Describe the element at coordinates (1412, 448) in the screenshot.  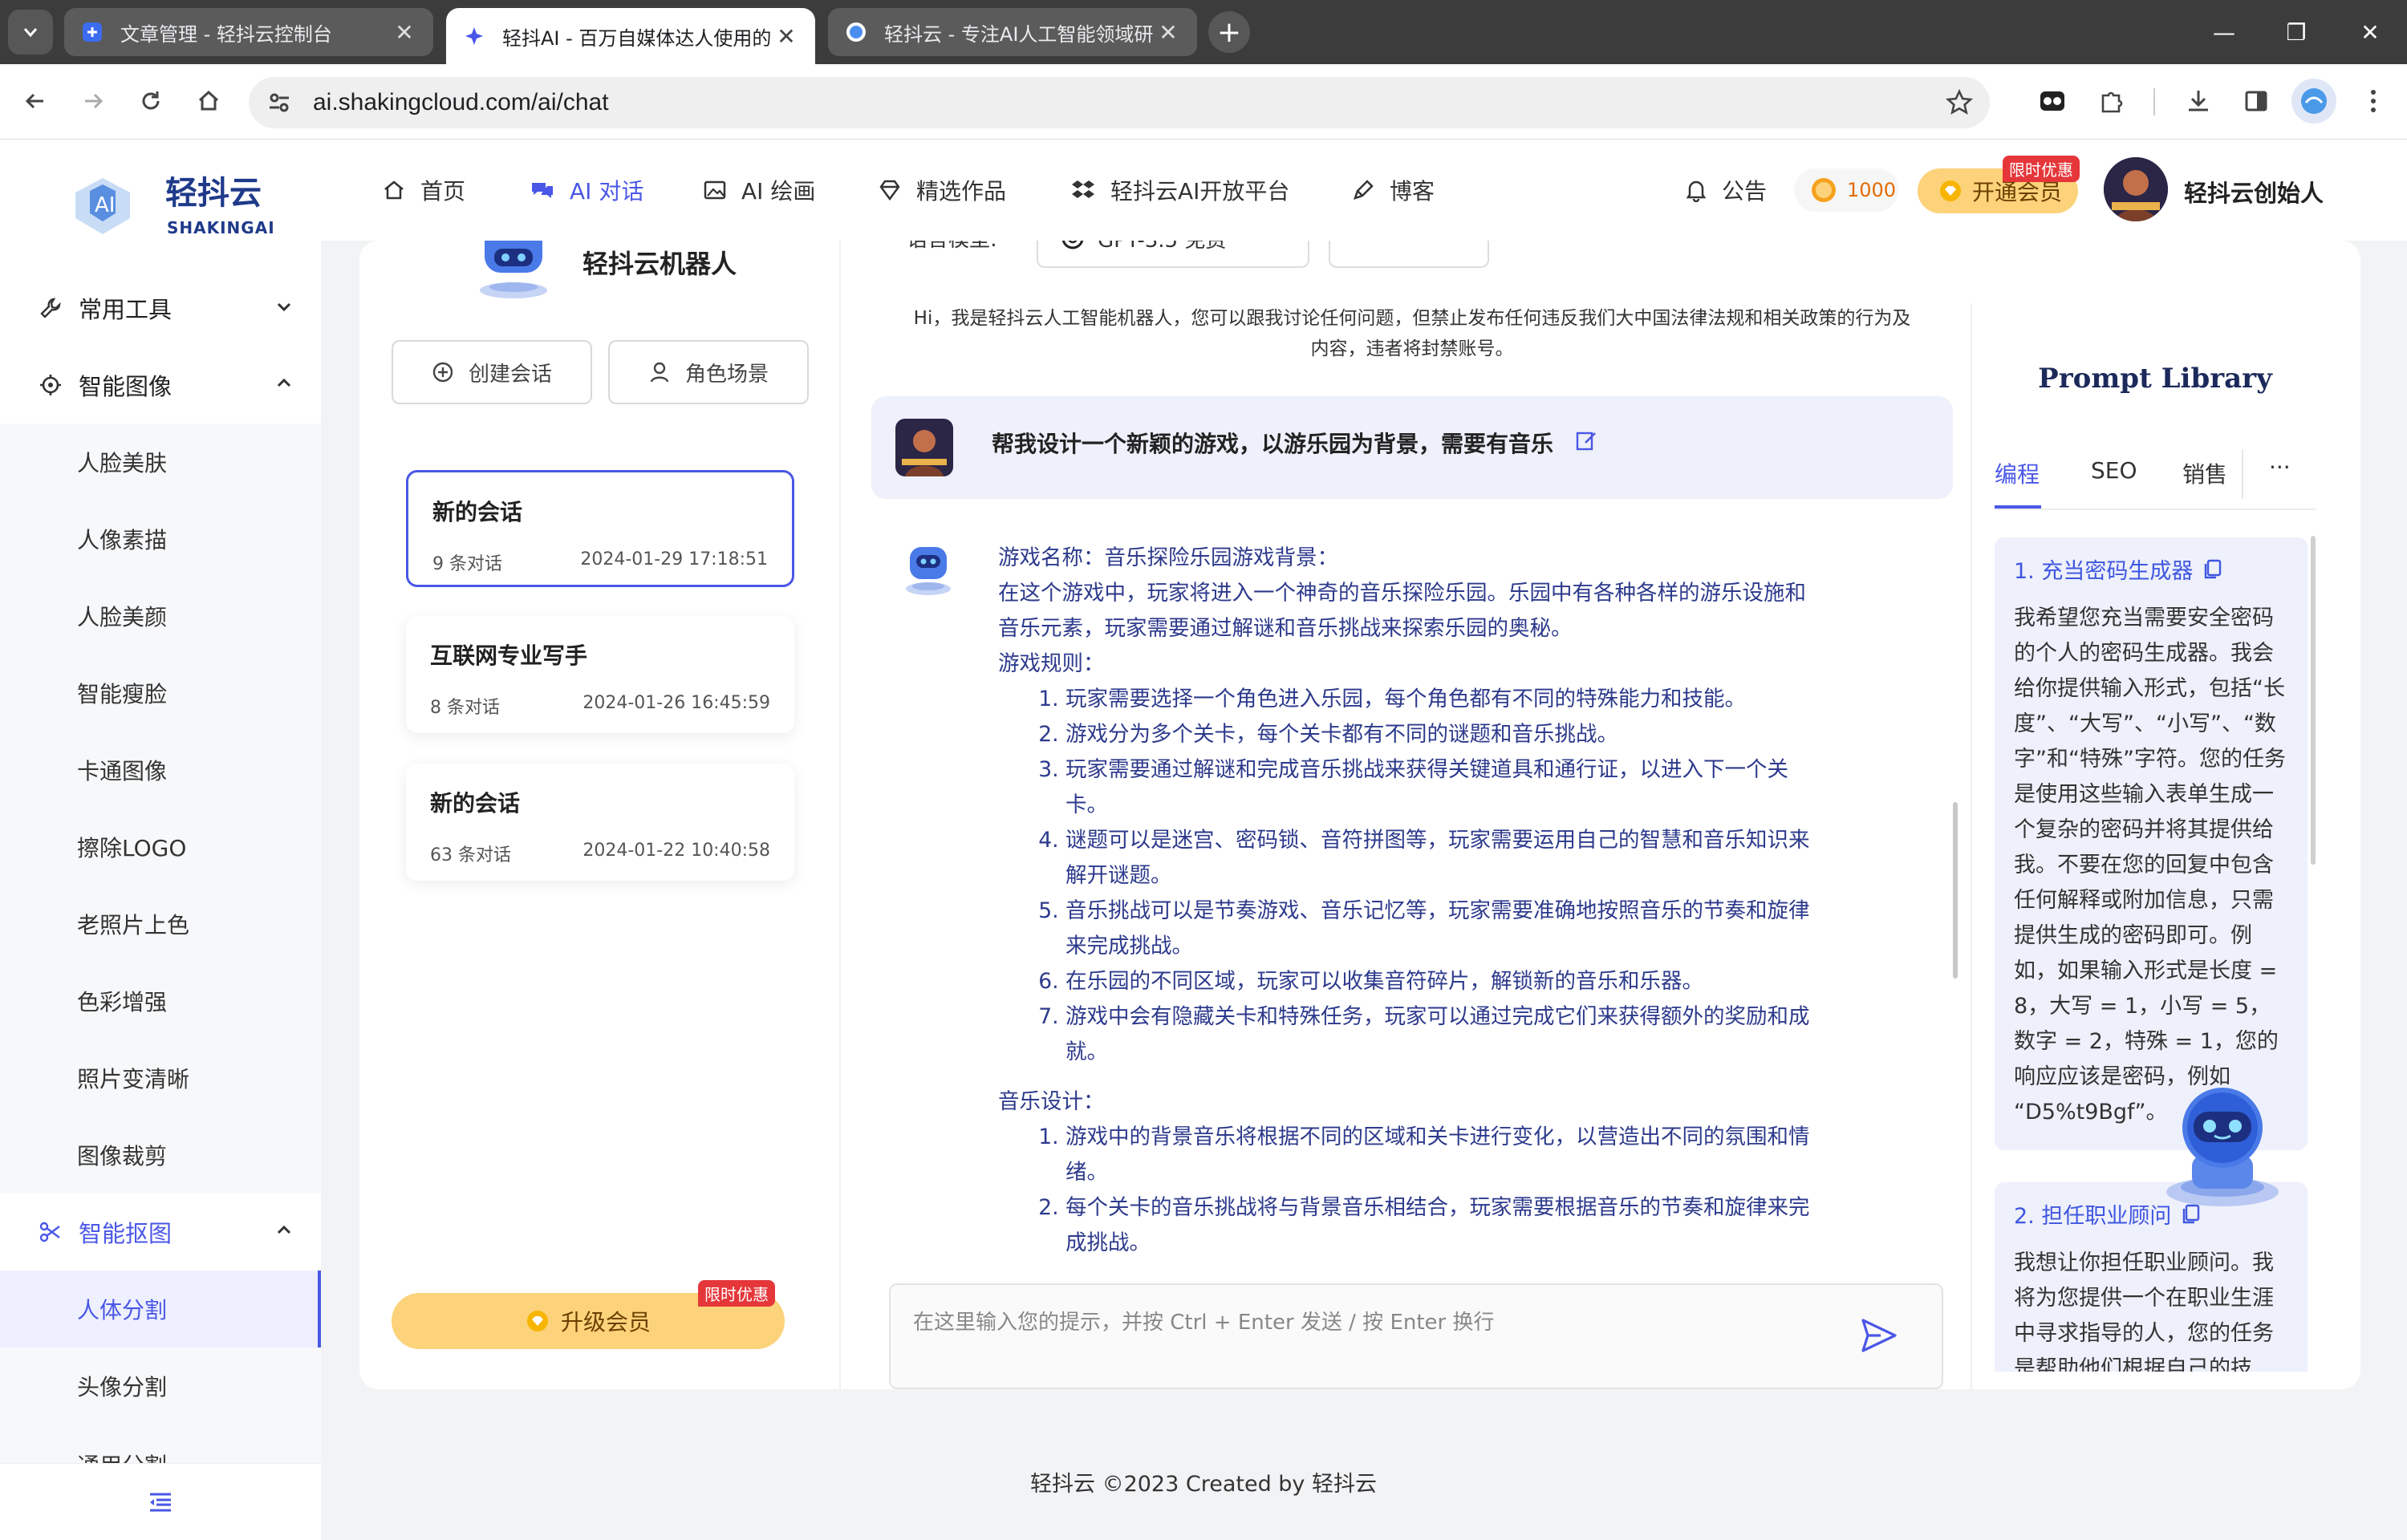
I see `user-message-bubble: 帮我设计一个新颖的游戏，以游乐园为背景，需要有音乐` at that location.